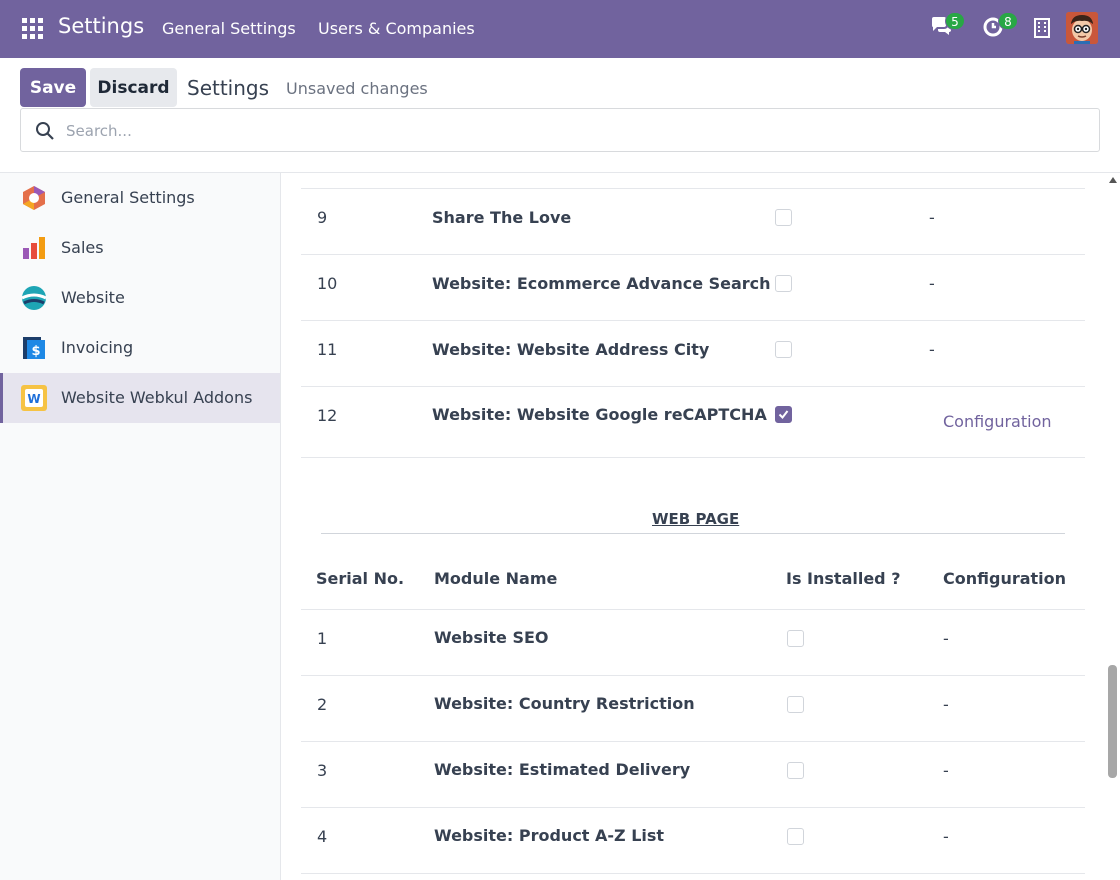  Describe the element at coordinates (140, 298) in the screenshot. I see `sidebar-item-website: Website` at that location.